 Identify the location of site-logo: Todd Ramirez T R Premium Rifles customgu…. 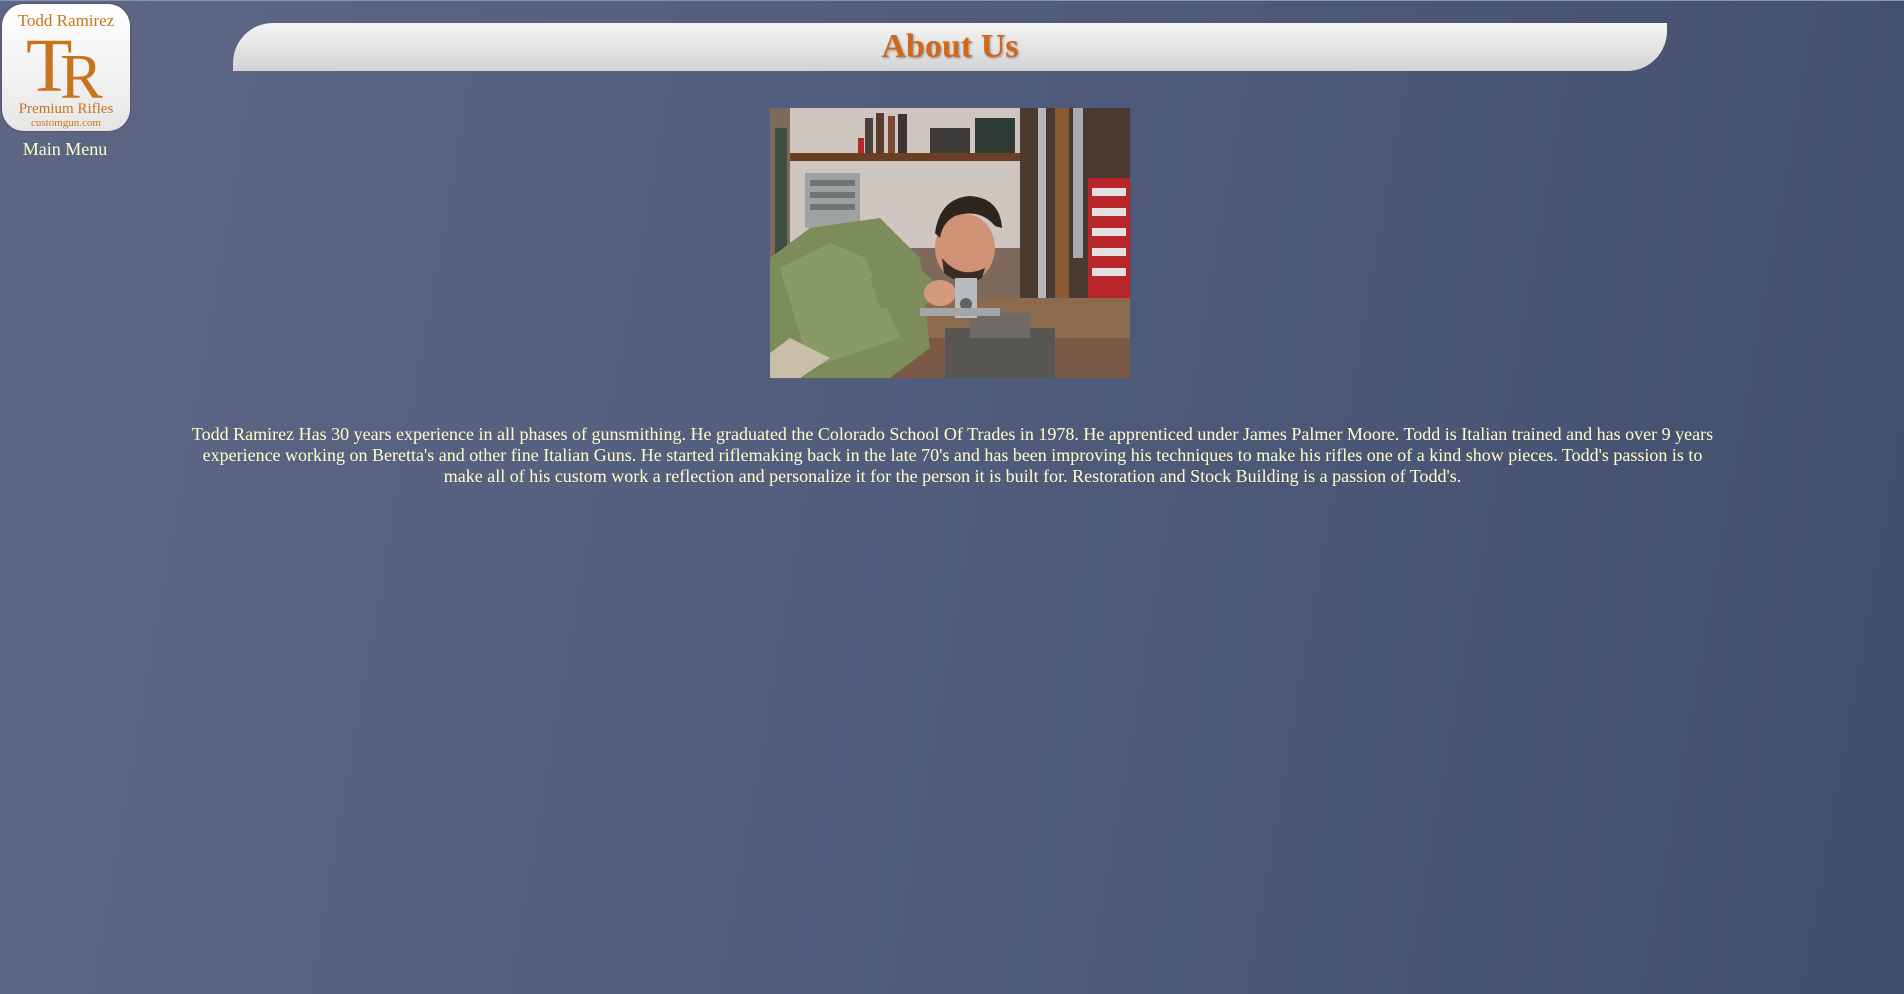
(66, 67).